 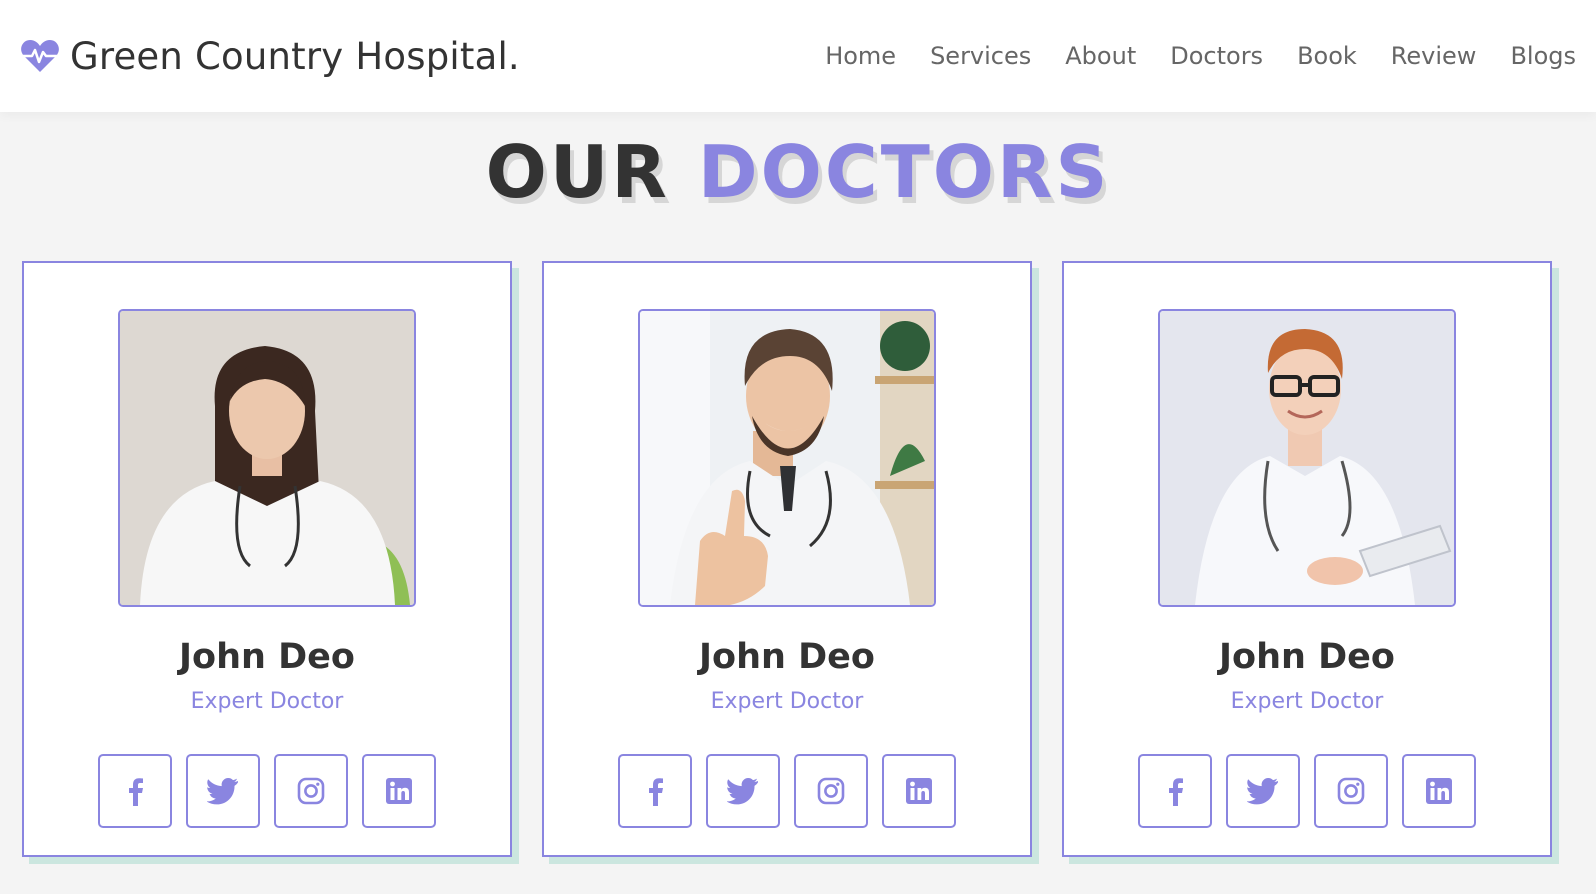 I want to click on brand-logo: Green Country Hospital., so click(x=270, y=56).